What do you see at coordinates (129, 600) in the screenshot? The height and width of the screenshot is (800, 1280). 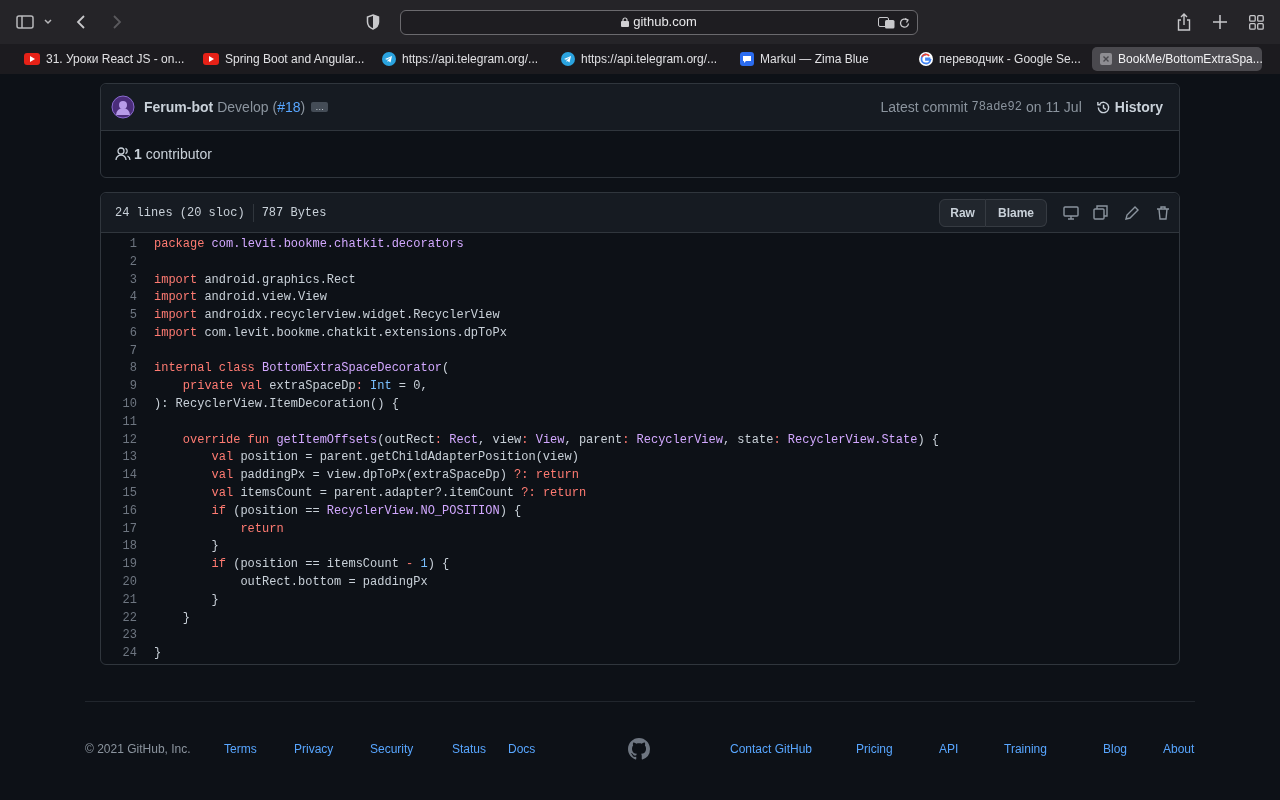 I see `line-number: 21` at bounding box center [129, 600].